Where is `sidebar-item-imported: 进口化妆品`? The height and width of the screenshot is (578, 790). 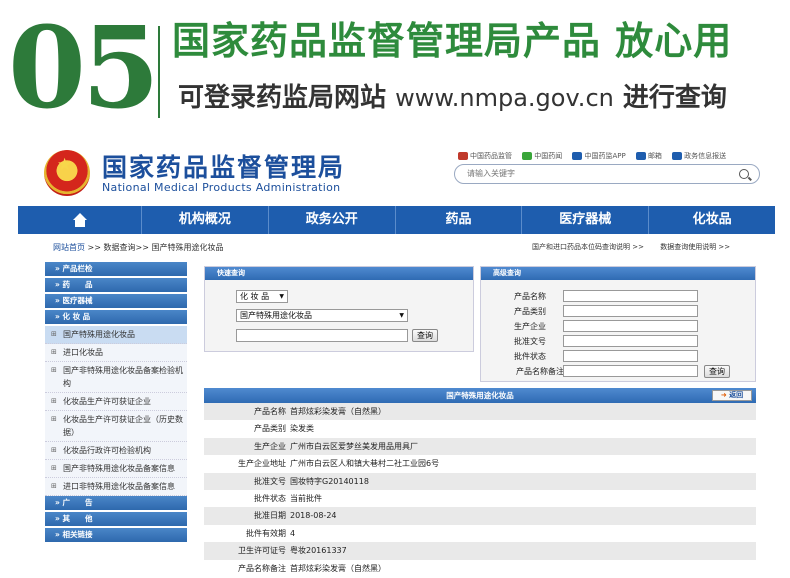
sidebar-item-imported: 进口化妆品 is located at coordinates (116, 353).